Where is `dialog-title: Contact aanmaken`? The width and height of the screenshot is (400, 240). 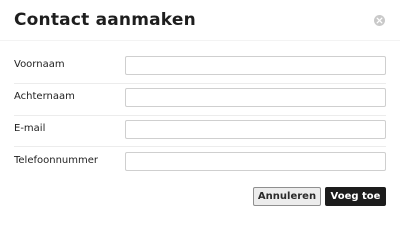 dialog-title: Contact aanmaken is located at coordinates (105, 20).